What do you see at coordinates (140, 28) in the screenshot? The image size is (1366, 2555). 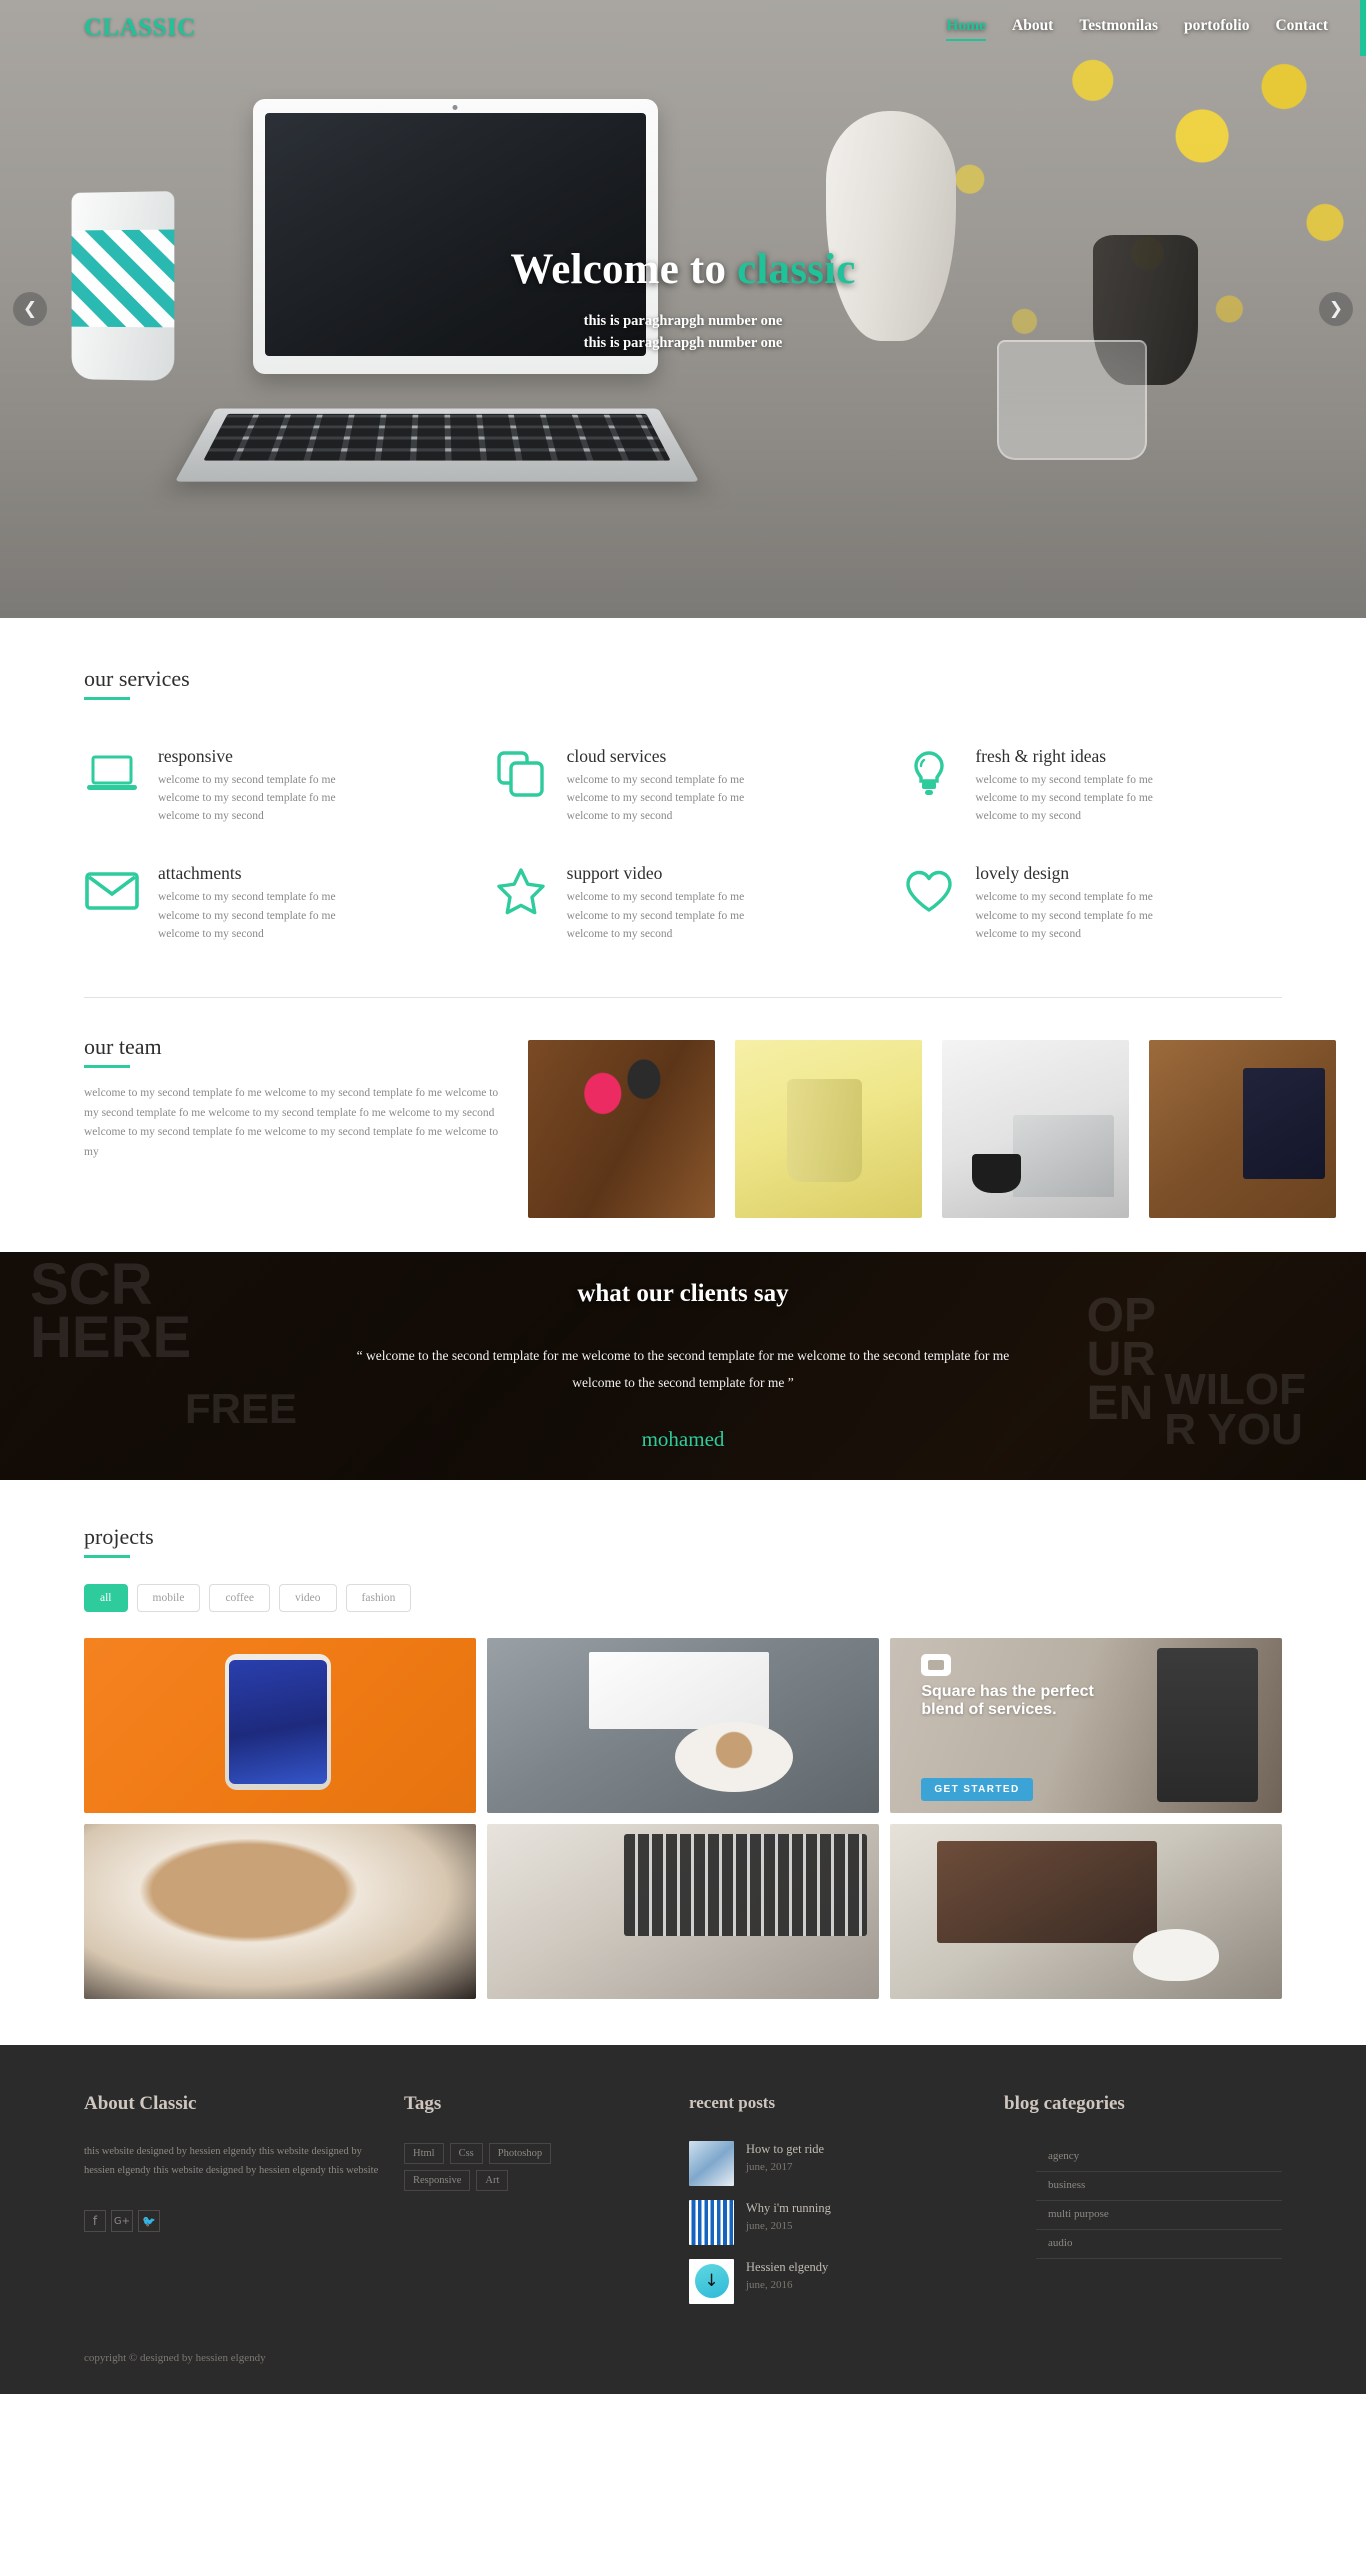 I see `site-logo: CLASSIC` at bounding box center [140, 28].